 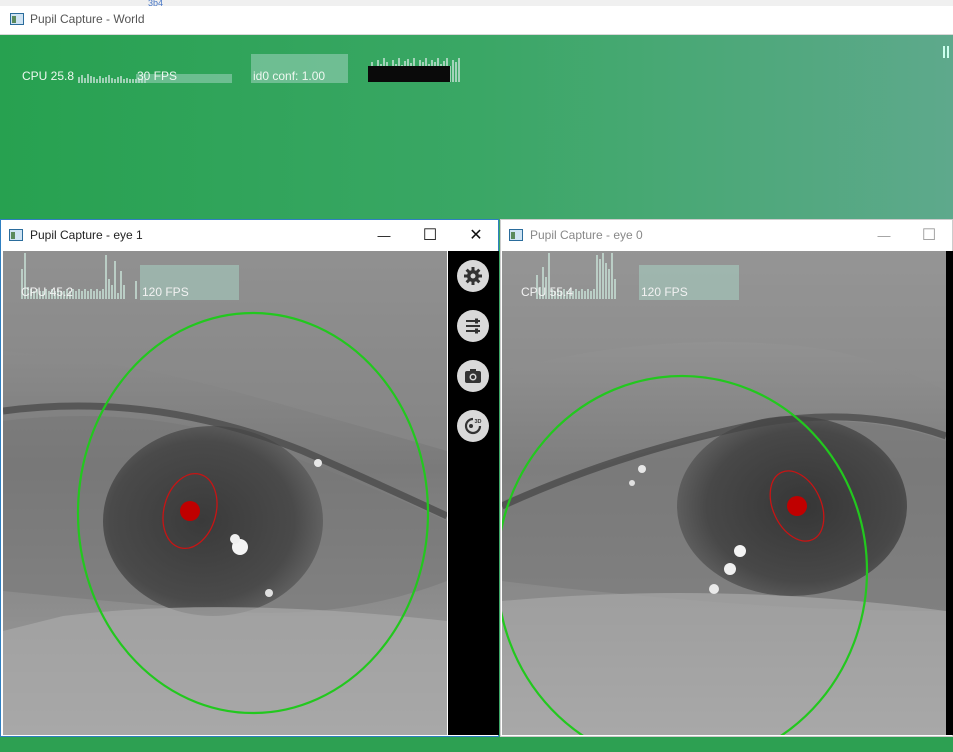 I want to click on world-fps-label: 30 FPS, so click(x=157, y=76).